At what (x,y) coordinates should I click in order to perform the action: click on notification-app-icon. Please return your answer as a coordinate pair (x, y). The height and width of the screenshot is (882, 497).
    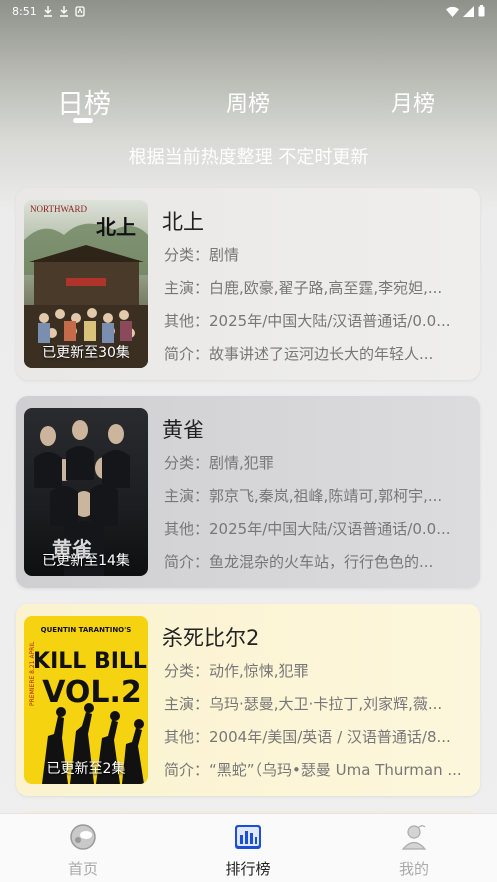
    Looking at the image, I should click on (80, 11).